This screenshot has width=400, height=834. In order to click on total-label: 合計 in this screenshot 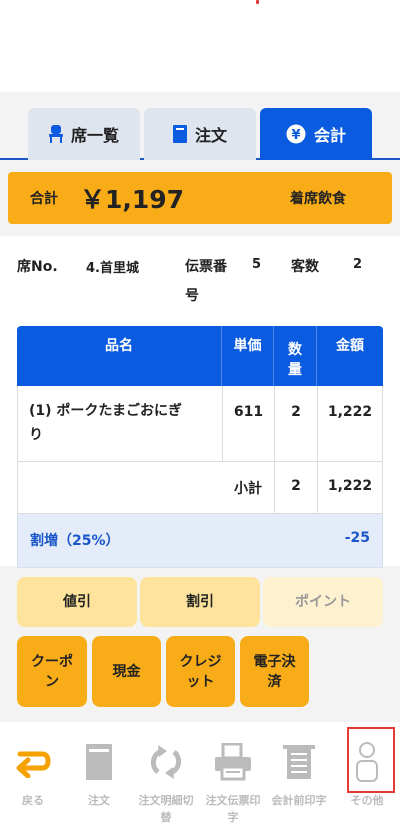, I will do `click(44, 199)`.